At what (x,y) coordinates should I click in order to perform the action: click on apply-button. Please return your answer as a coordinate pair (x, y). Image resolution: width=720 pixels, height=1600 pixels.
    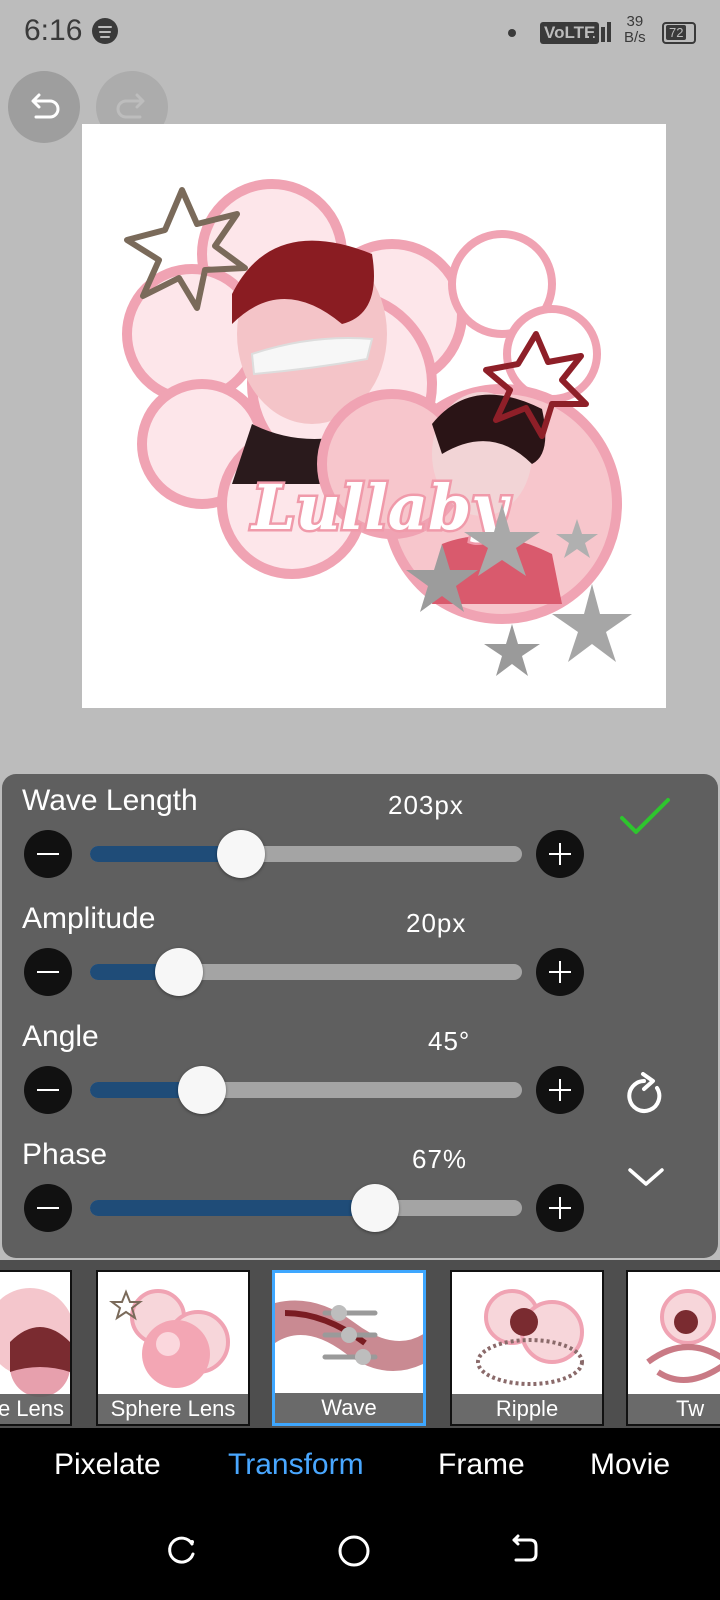
    Looking at the image, I should click on (645, 816).